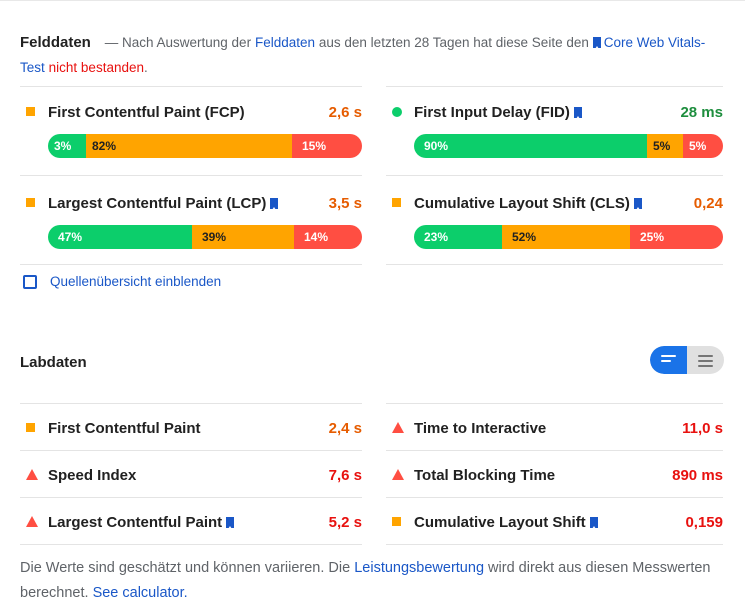 Image resolution: width=745 pixels, height=606 pixels. What do you see at coordinates (345, 428) in the screenshot?
I see `metric-value: 2,4 s` at bounding box center [345, 428].